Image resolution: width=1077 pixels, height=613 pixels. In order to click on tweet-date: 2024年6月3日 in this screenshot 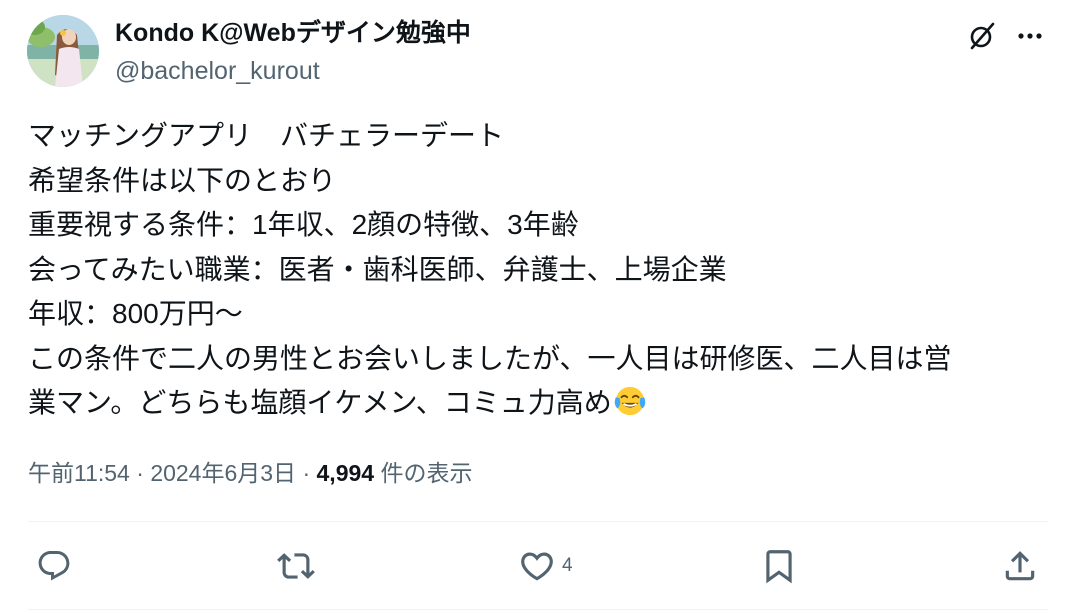, I will do `click(223, 473)`.